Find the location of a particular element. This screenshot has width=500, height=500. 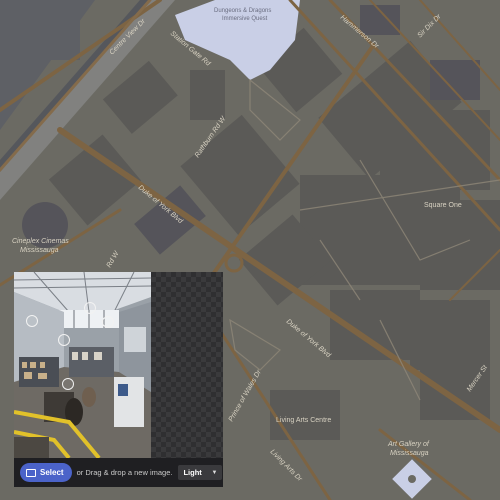

theme-select-value: Light is located at coordinates (192, 472).